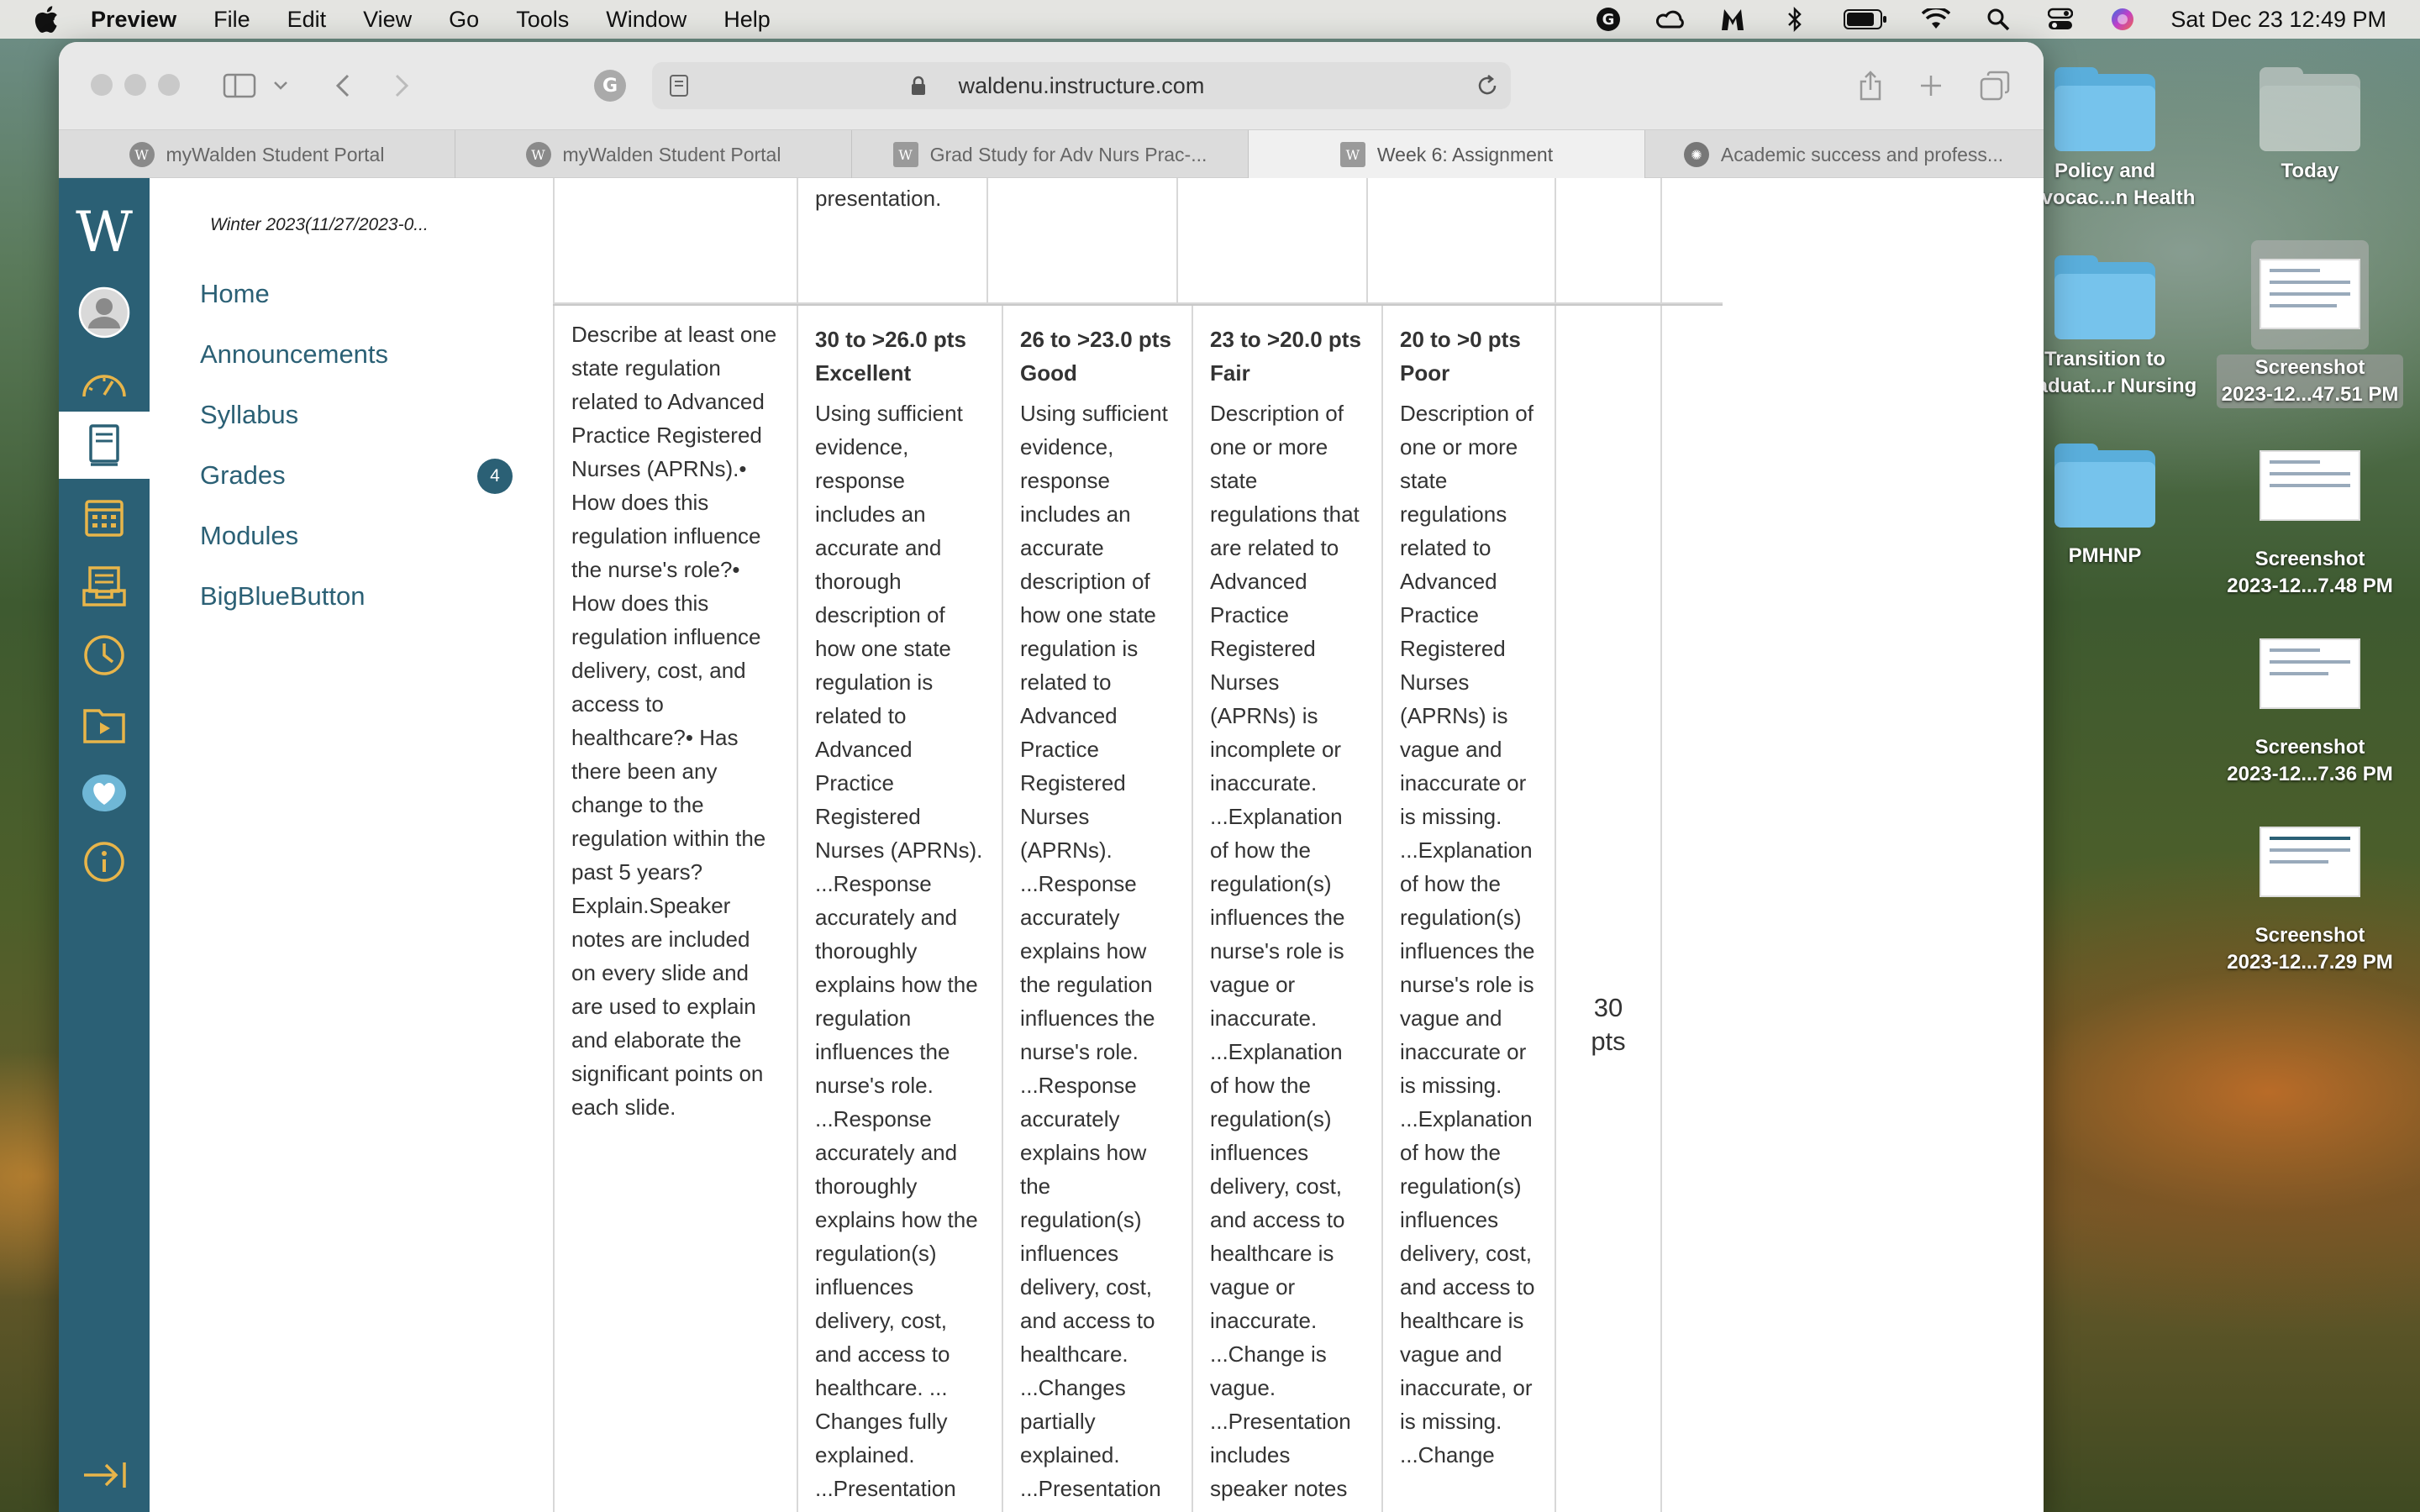 The width and height of the screenshot is (2420, 1512). Describe the element at coordinates (307, 20) in the screenshot. I see `menu-edit: Edit` at that location.